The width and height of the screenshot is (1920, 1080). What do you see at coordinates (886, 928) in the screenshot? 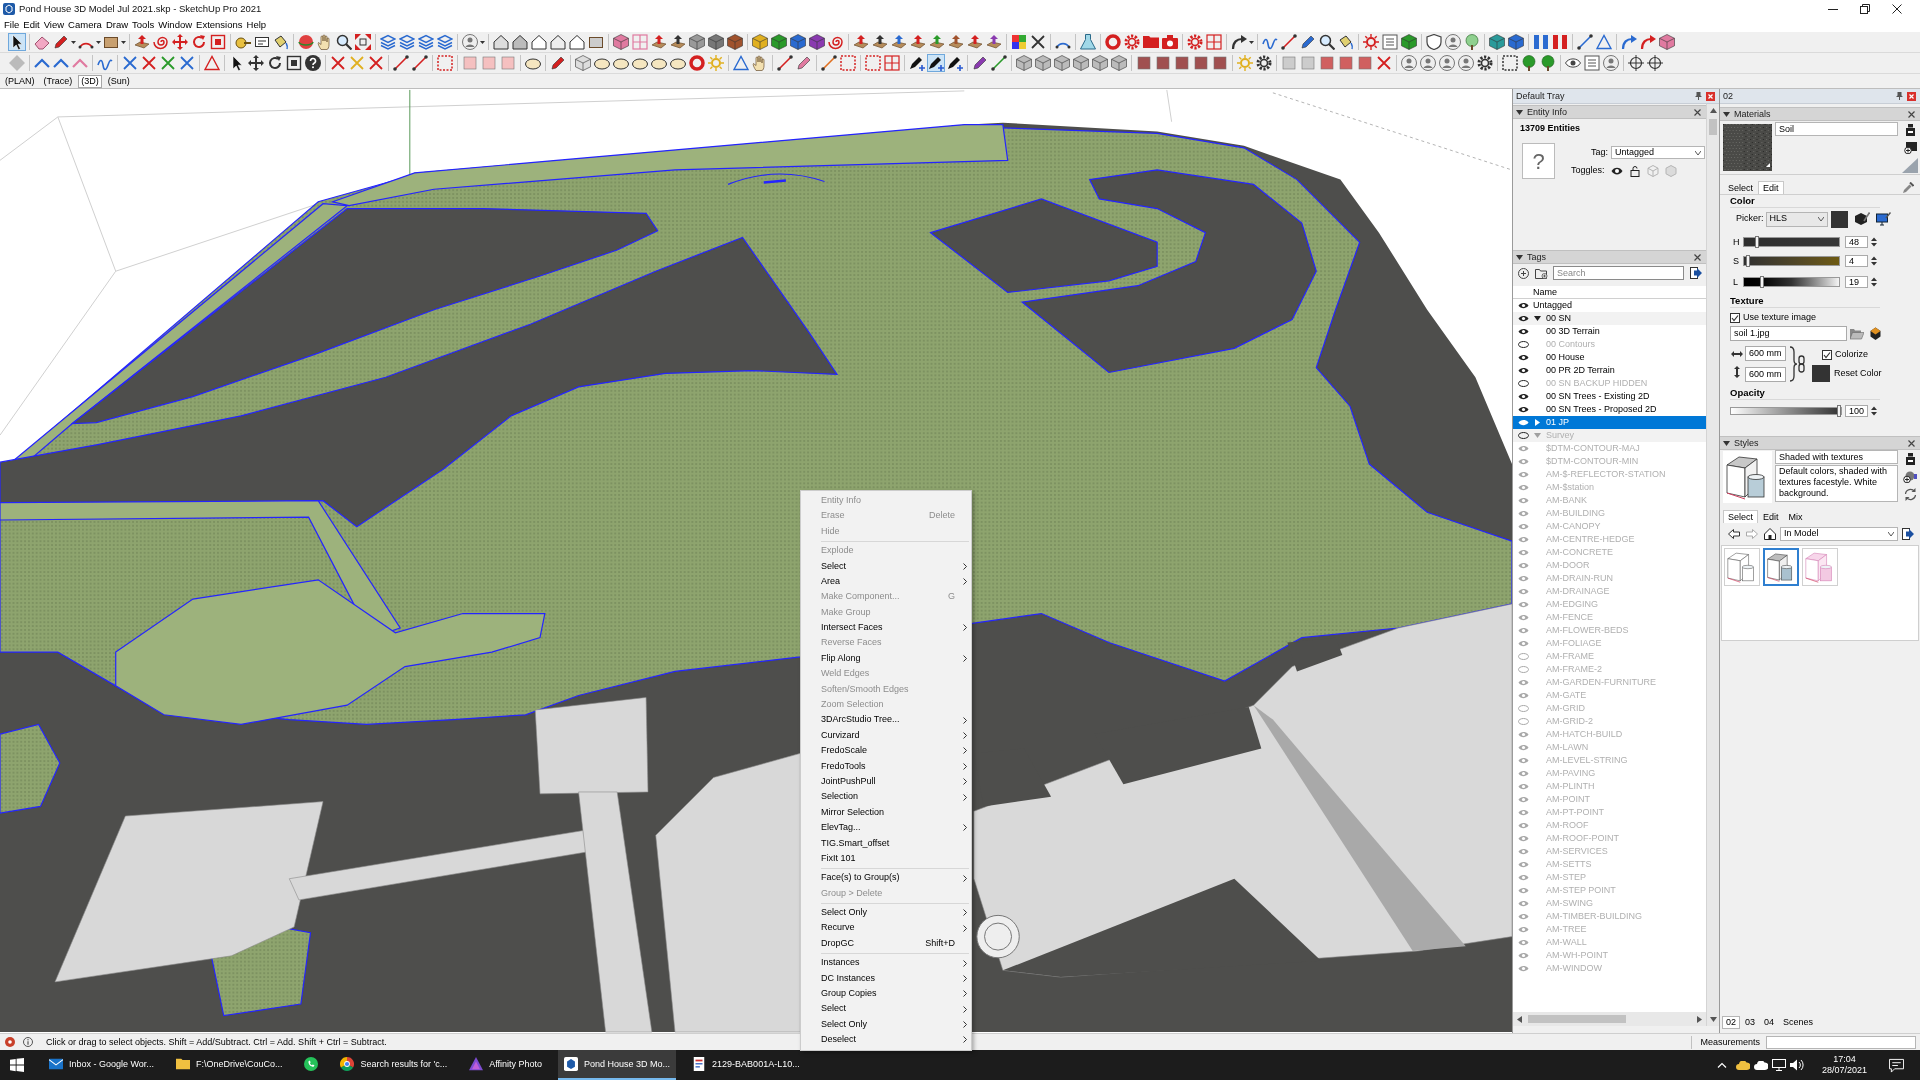
I see `menu-item: Recurve` at bounding box center [886, 928].